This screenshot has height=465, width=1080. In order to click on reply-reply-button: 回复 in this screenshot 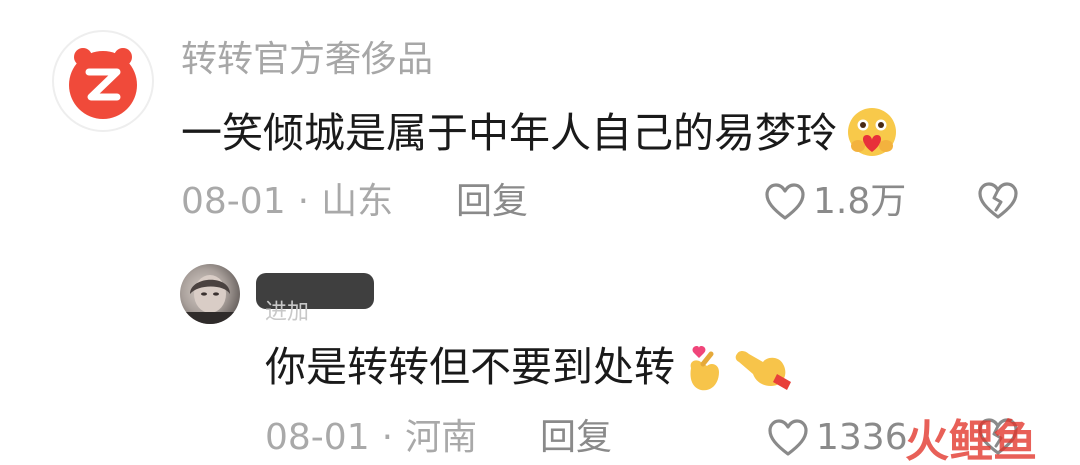, I will do `click(576, 438)`.